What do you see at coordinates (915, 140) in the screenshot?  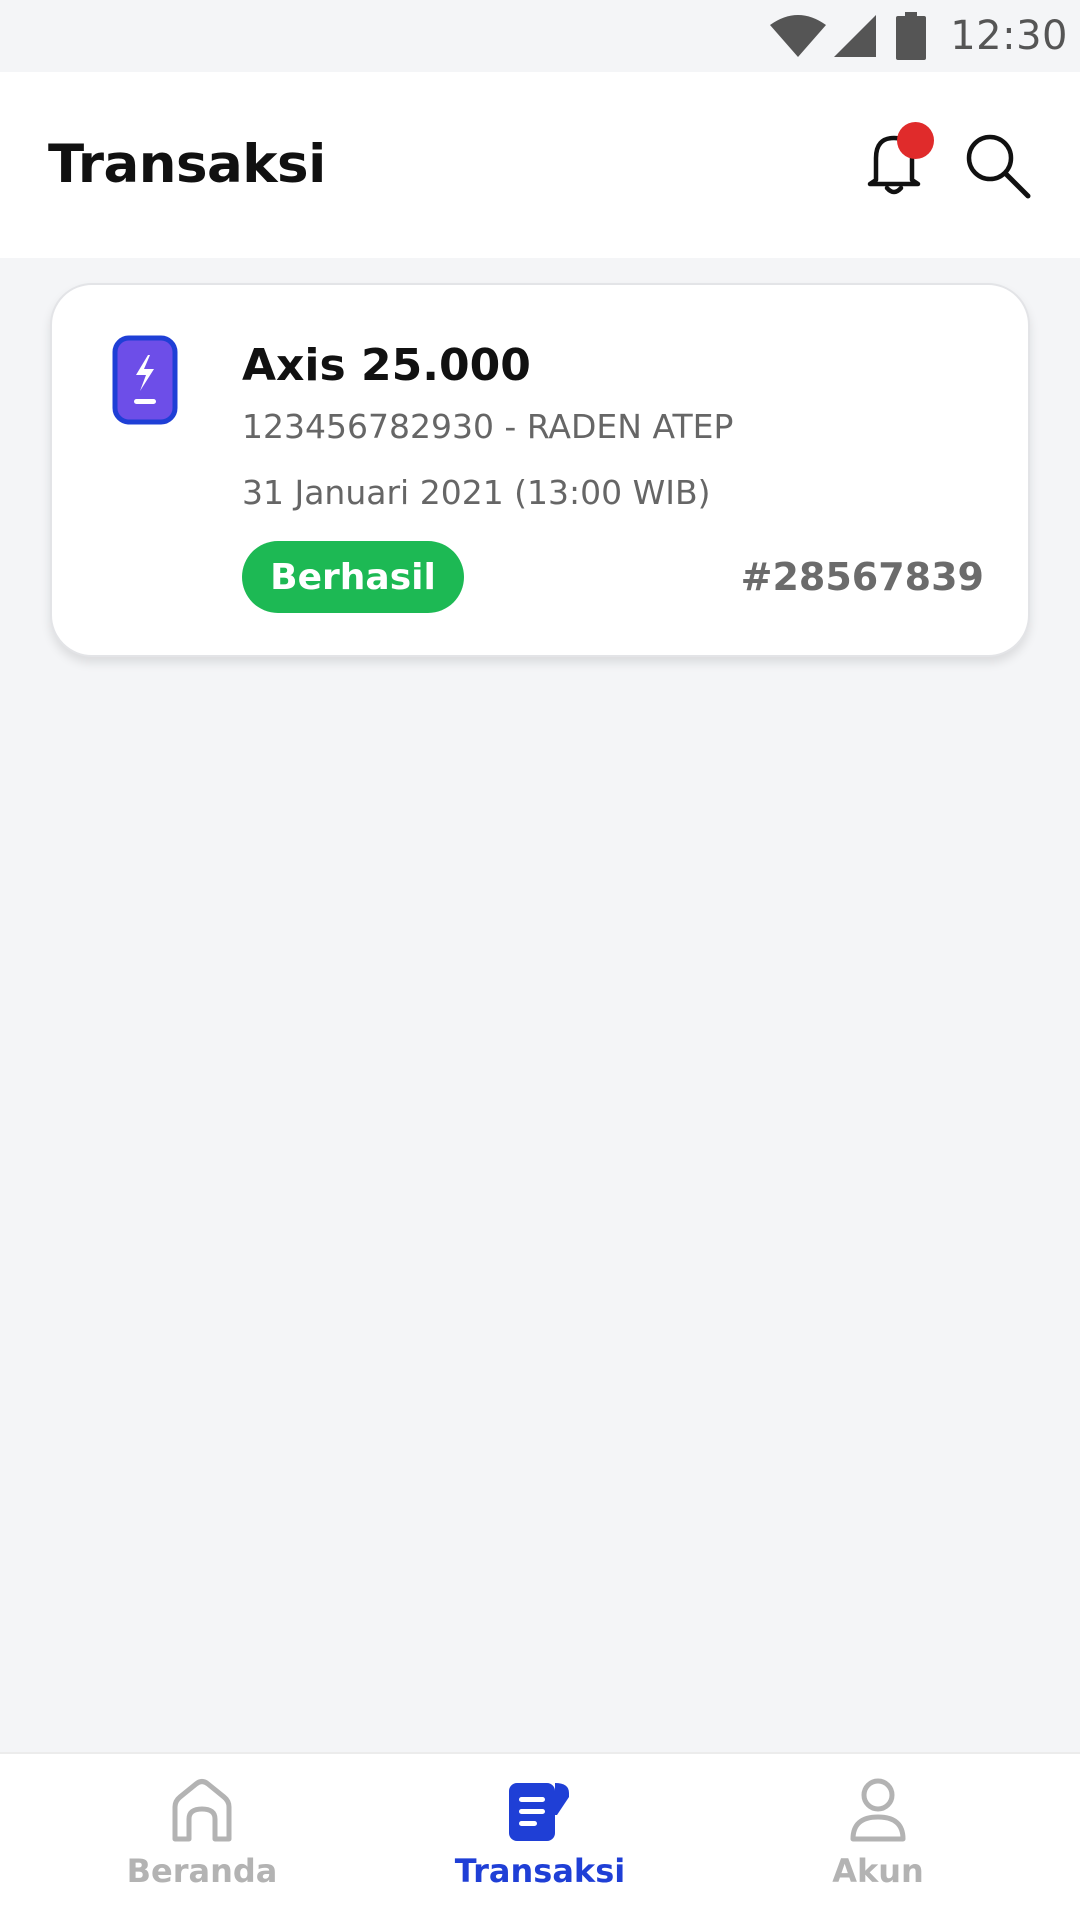 I see `notification-dot` at bounding box center [915, 140].